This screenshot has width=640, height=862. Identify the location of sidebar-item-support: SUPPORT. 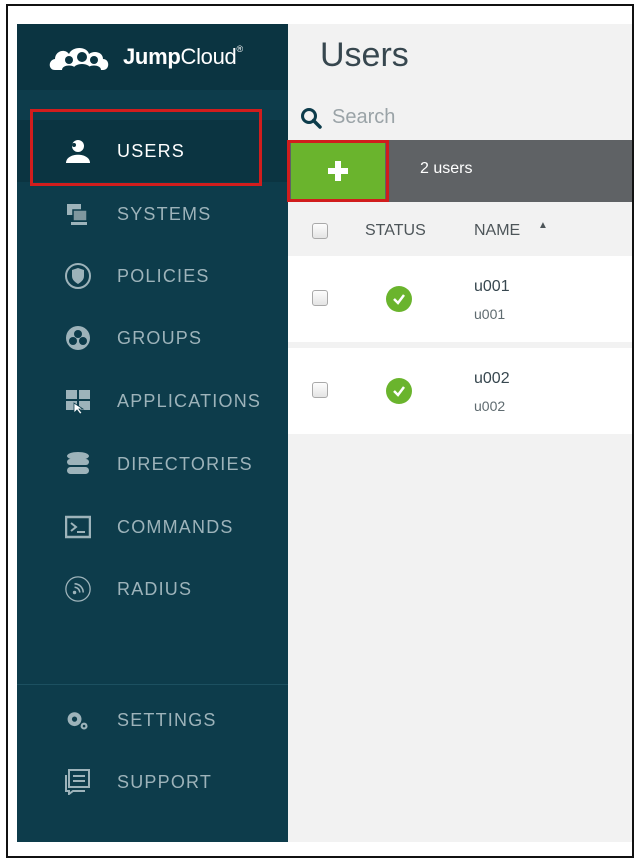
(152, 782).